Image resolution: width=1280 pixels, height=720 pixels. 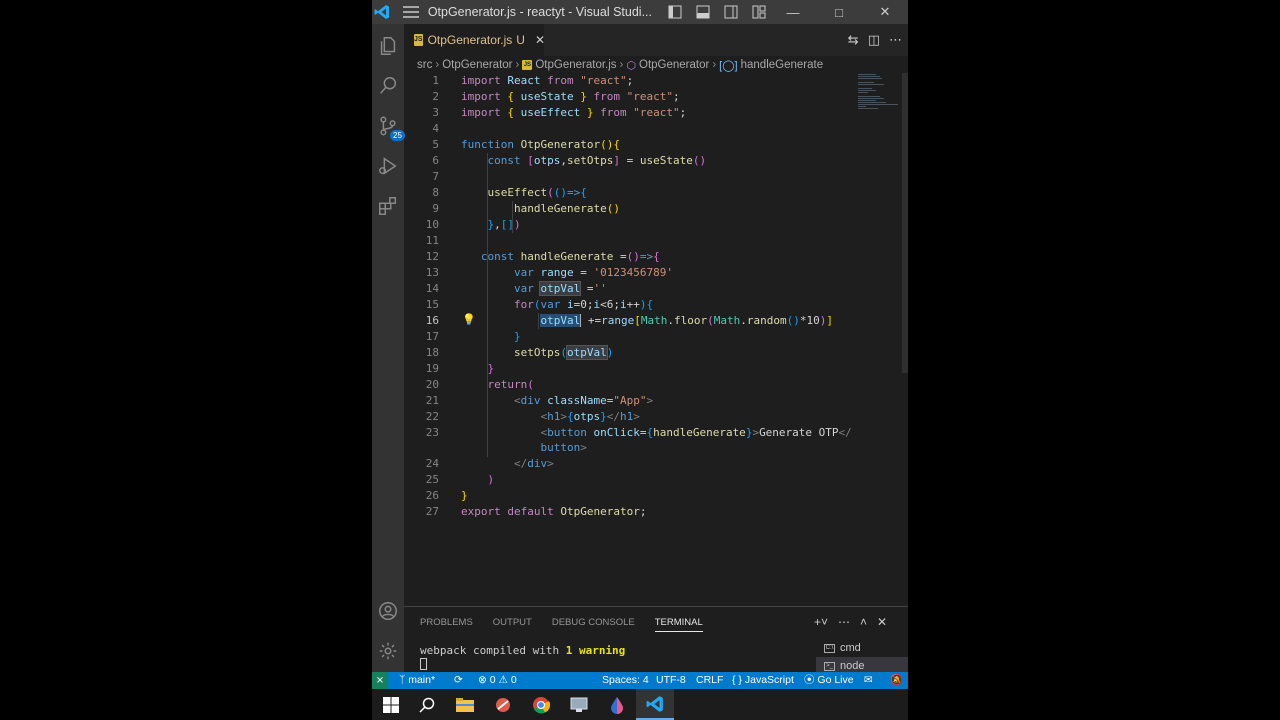 What do you see at coordinates (617, 704) in the screenshot?
I see `drop-app-icon` at bounding box center [617, 704].